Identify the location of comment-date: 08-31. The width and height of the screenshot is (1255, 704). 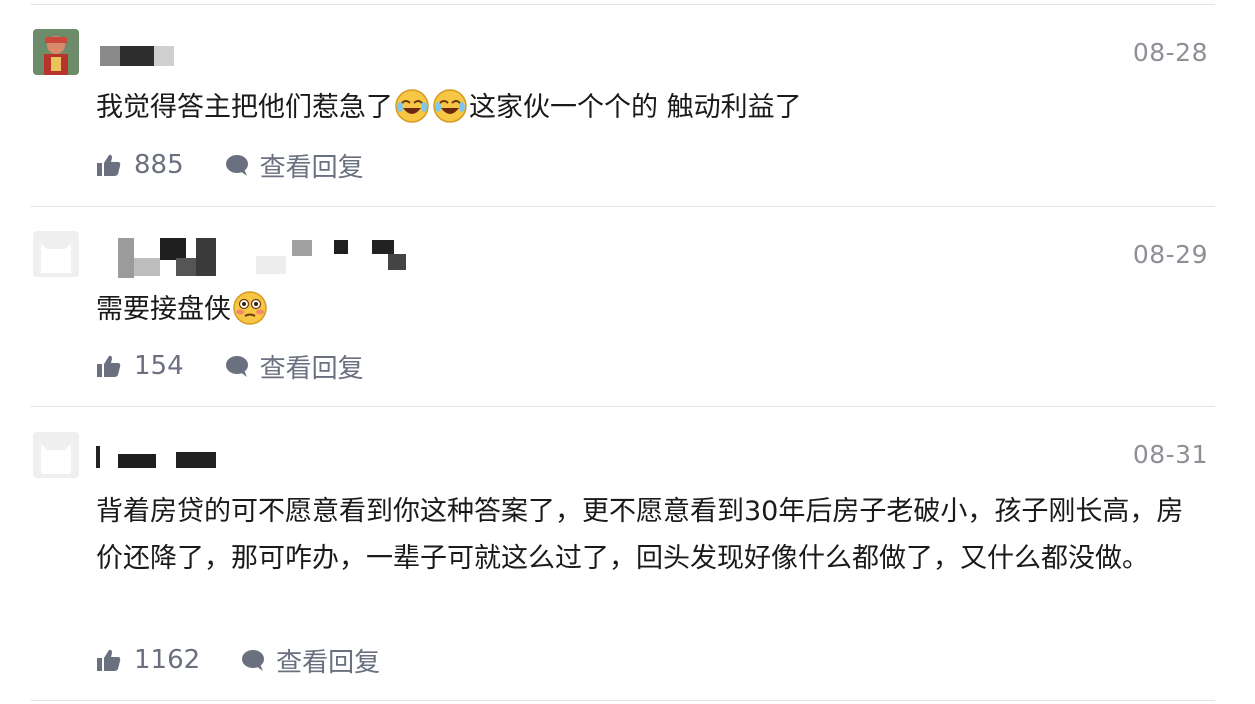
(1170, 454).